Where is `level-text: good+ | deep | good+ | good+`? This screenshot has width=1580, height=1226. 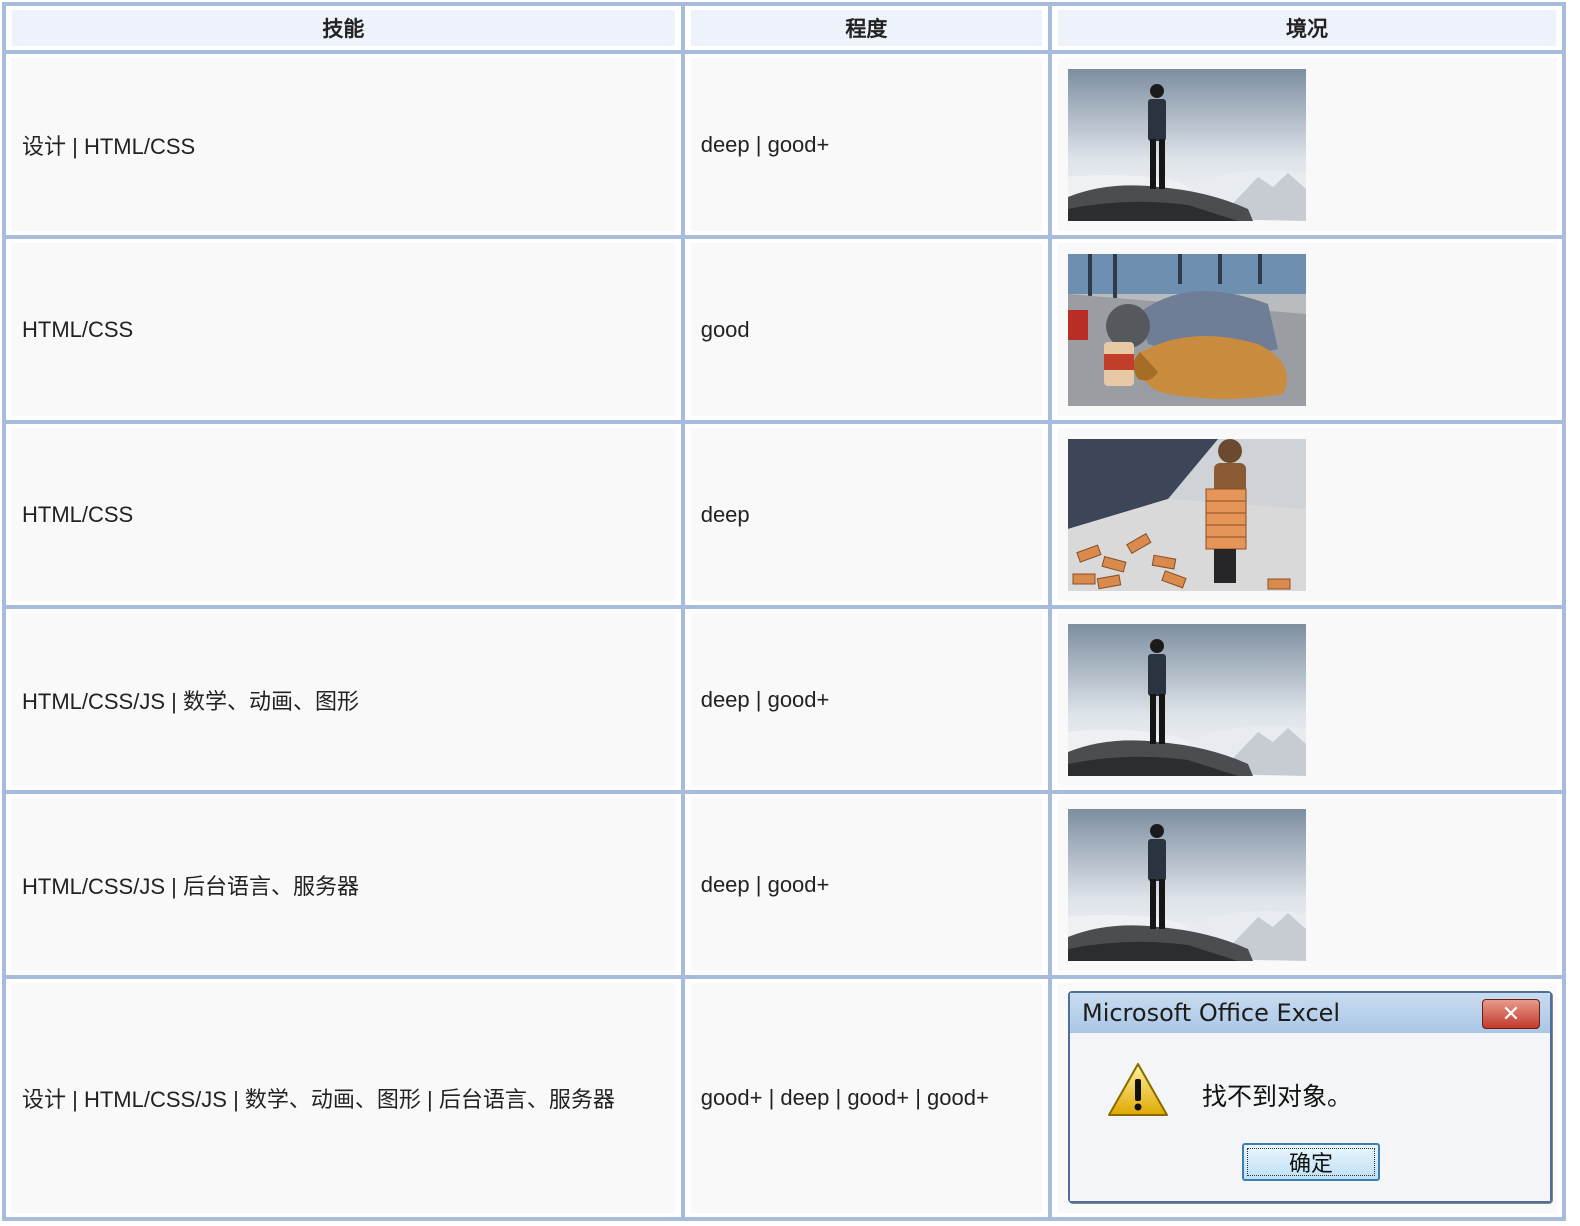
level-text: good+ | deep | good+ | good+ is located at coordinates (866, 1098).